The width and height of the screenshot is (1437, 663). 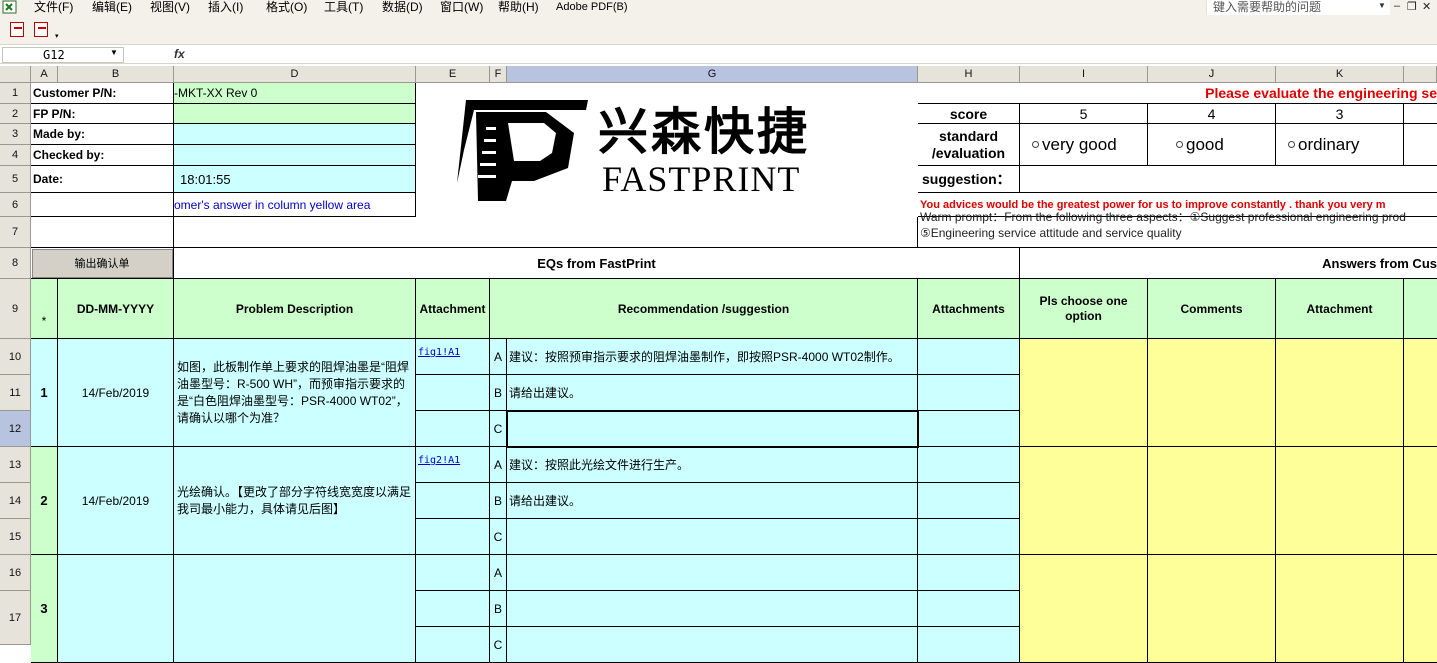 What do you see at coordinates (114, 52) in the screenshot?
I see `name-box-dropdown-icon: ▼` at bounding box center [114, 52].